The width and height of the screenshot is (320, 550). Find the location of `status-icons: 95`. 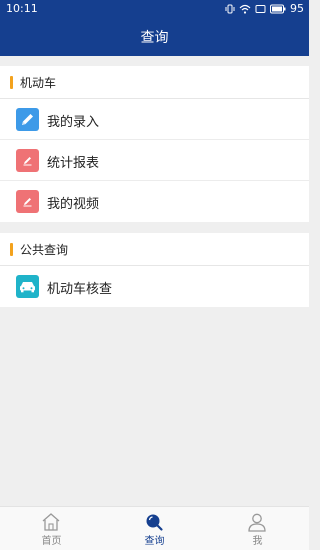

status-icons: 95 is located at coordinates (264, 8).